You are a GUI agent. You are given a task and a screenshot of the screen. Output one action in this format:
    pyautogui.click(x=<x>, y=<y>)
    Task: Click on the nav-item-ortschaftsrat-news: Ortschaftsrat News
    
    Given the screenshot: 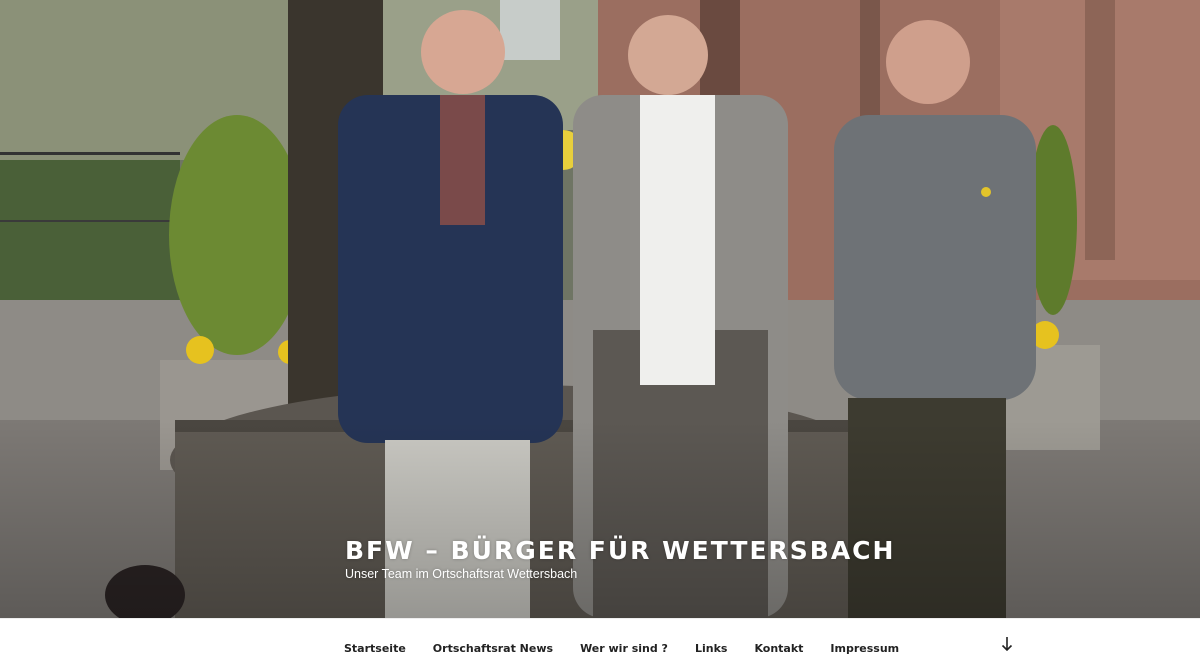 What is the action you would take?
    pyautogui.click(x=493, y=648)
    